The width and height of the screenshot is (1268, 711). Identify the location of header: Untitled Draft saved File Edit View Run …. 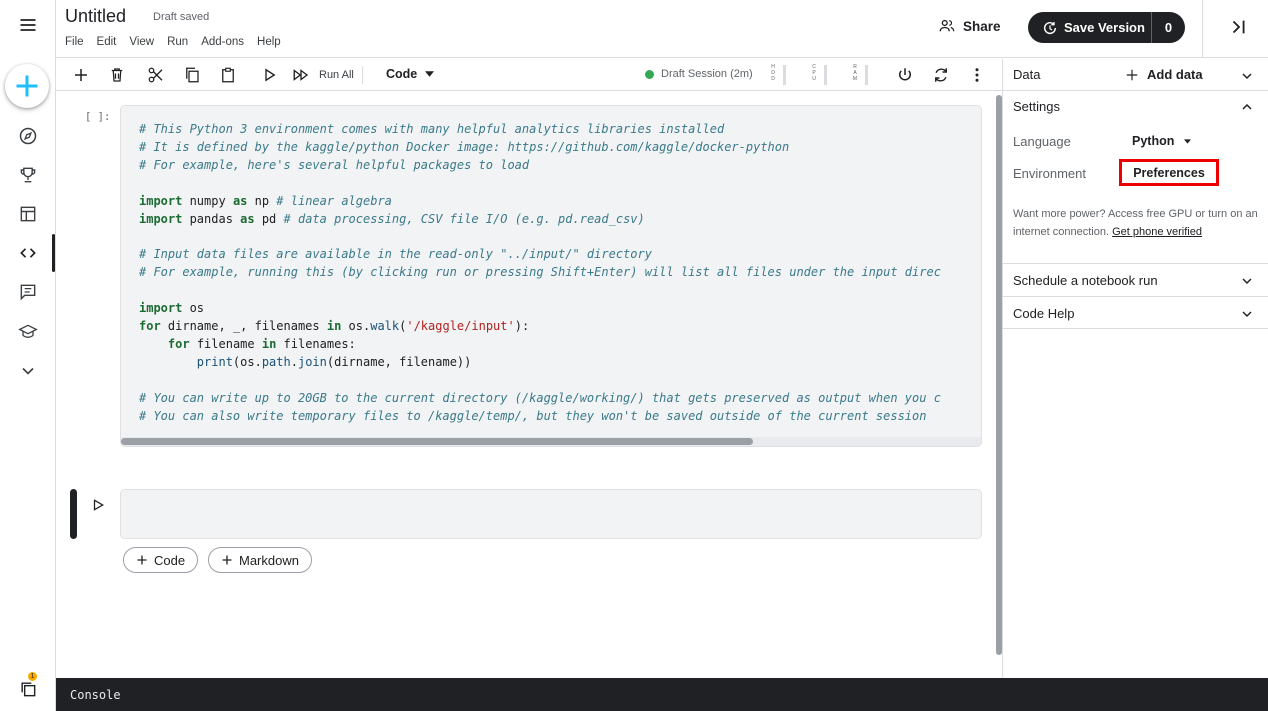
(662, 29).